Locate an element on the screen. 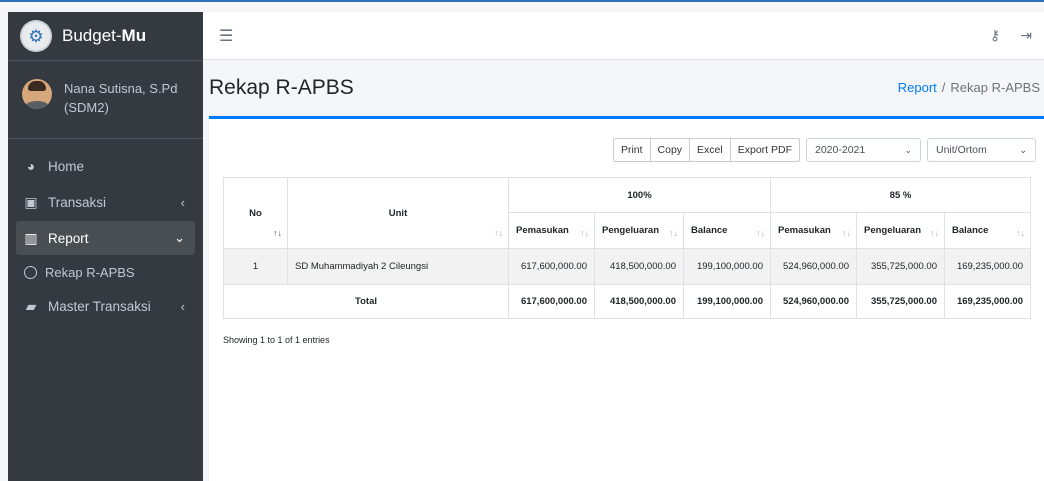 This screenshot has height=481, width=1044. circle-icon is located at coordinates (30, 272).